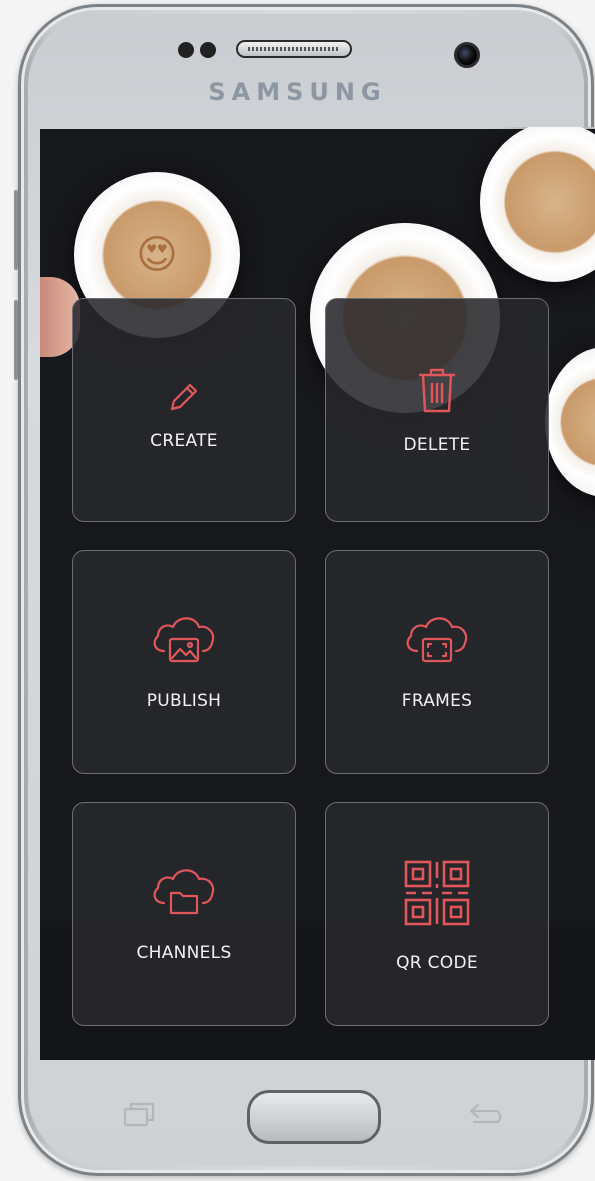 The height and width of the screenshot is (1181, 595). I want to click on qr-code-button: QR CODE, so click(437, 914).